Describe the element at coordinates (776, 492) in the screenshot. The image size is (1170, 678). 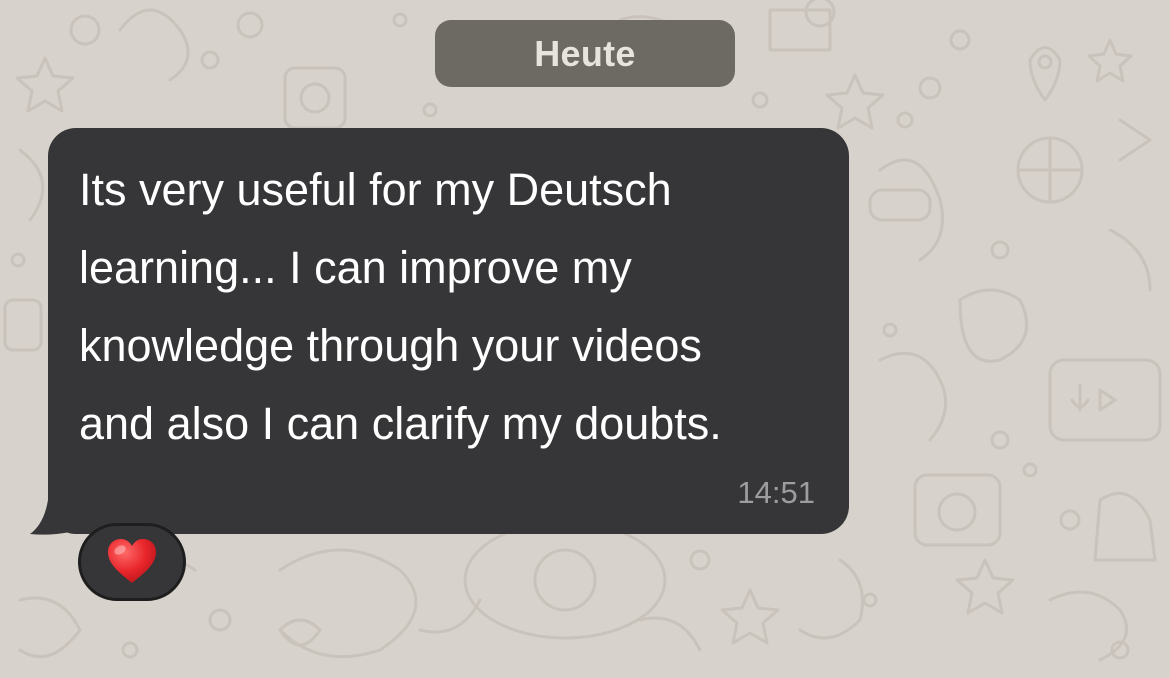
I see `message-timestamp: 14:51` at that location.